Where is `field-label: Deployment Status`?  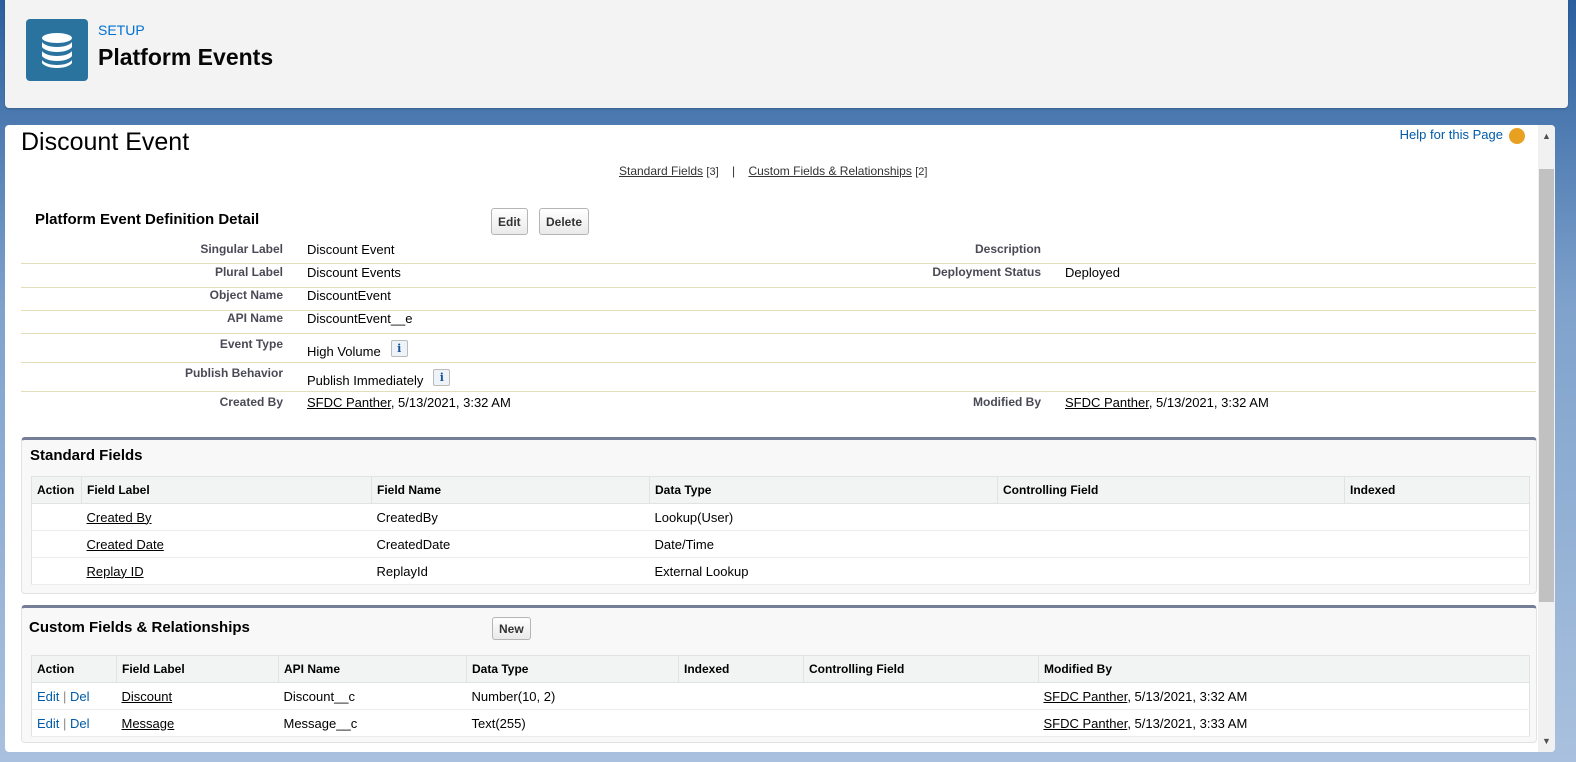 field-label: Deployment Status is located at coordinates (986, 272).